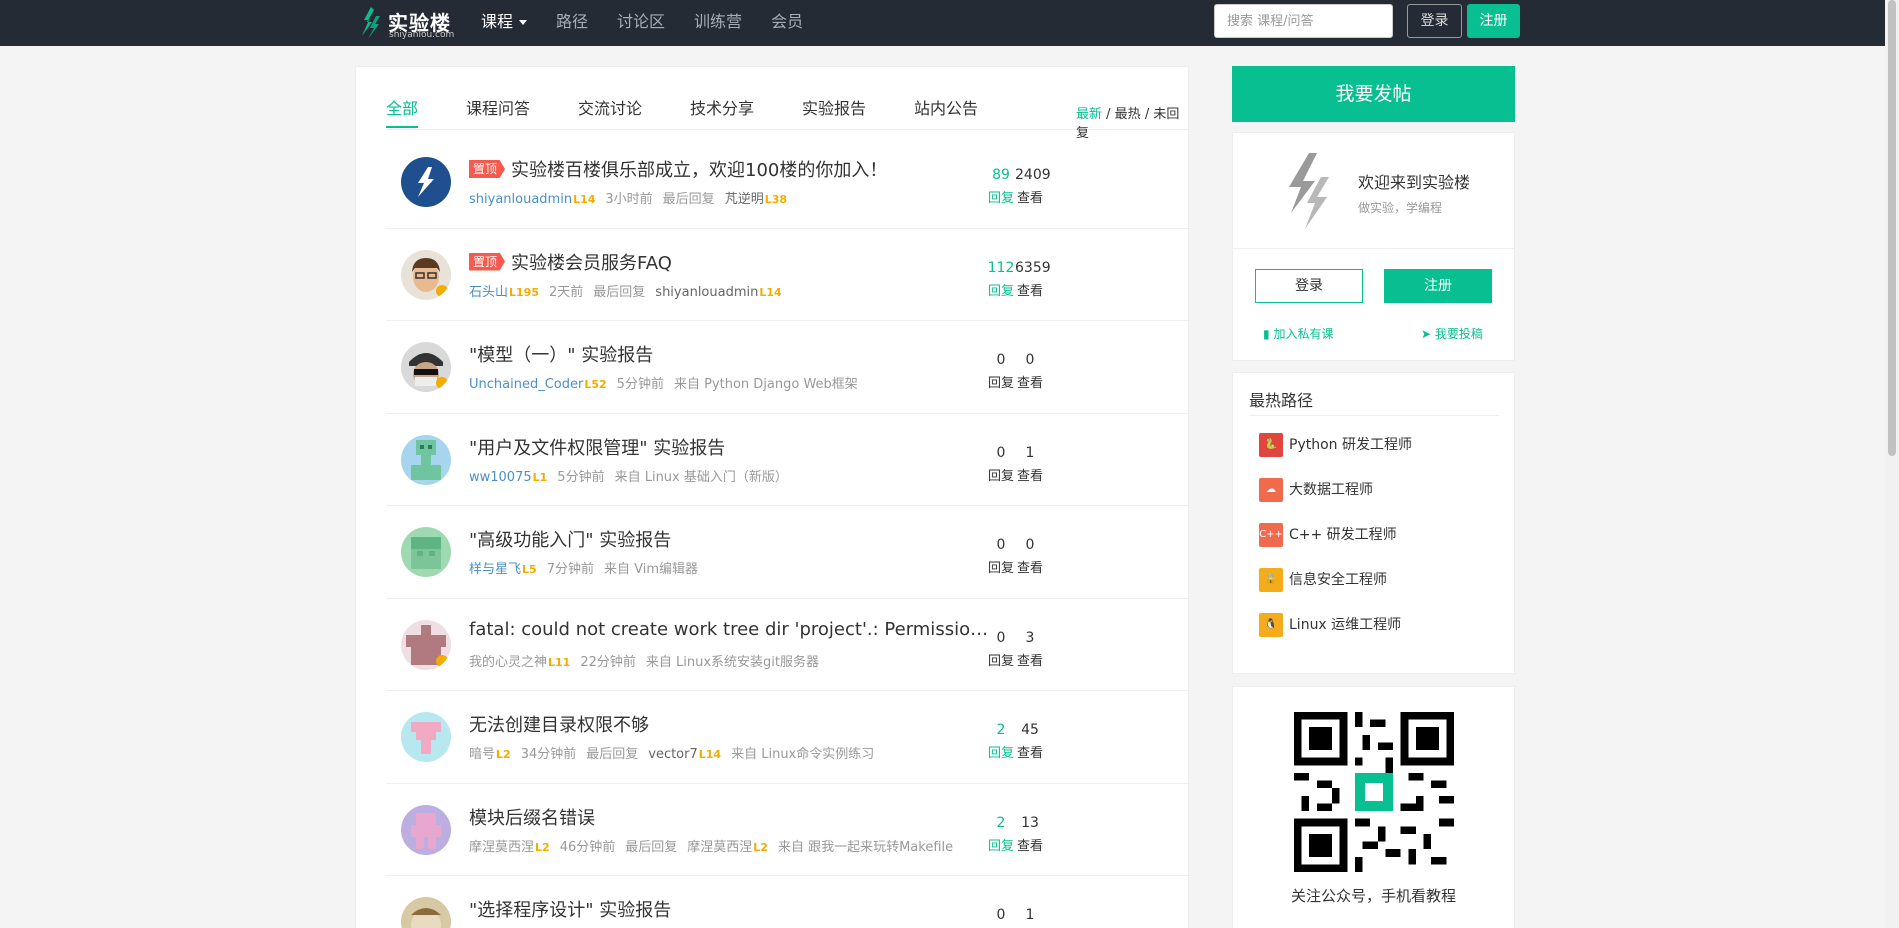 The height and width of the screenshot is (928, 1899). Describe the element at coordinates (678, 169) in the screenshot. I see `post-title: 置顶 实验楼百楼俱乐部成立，欢迎100楼的你加入！` at that location.